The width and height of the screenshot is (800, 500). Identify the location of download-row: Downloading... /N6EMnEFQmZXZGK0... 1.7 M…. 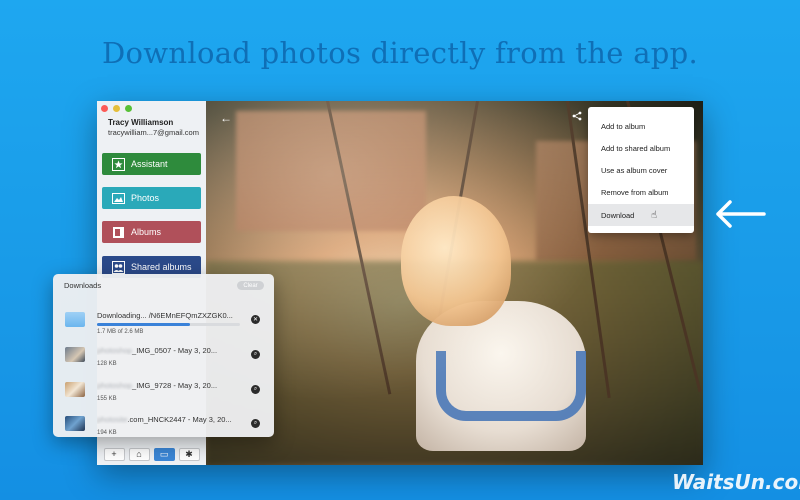
(163, 320).